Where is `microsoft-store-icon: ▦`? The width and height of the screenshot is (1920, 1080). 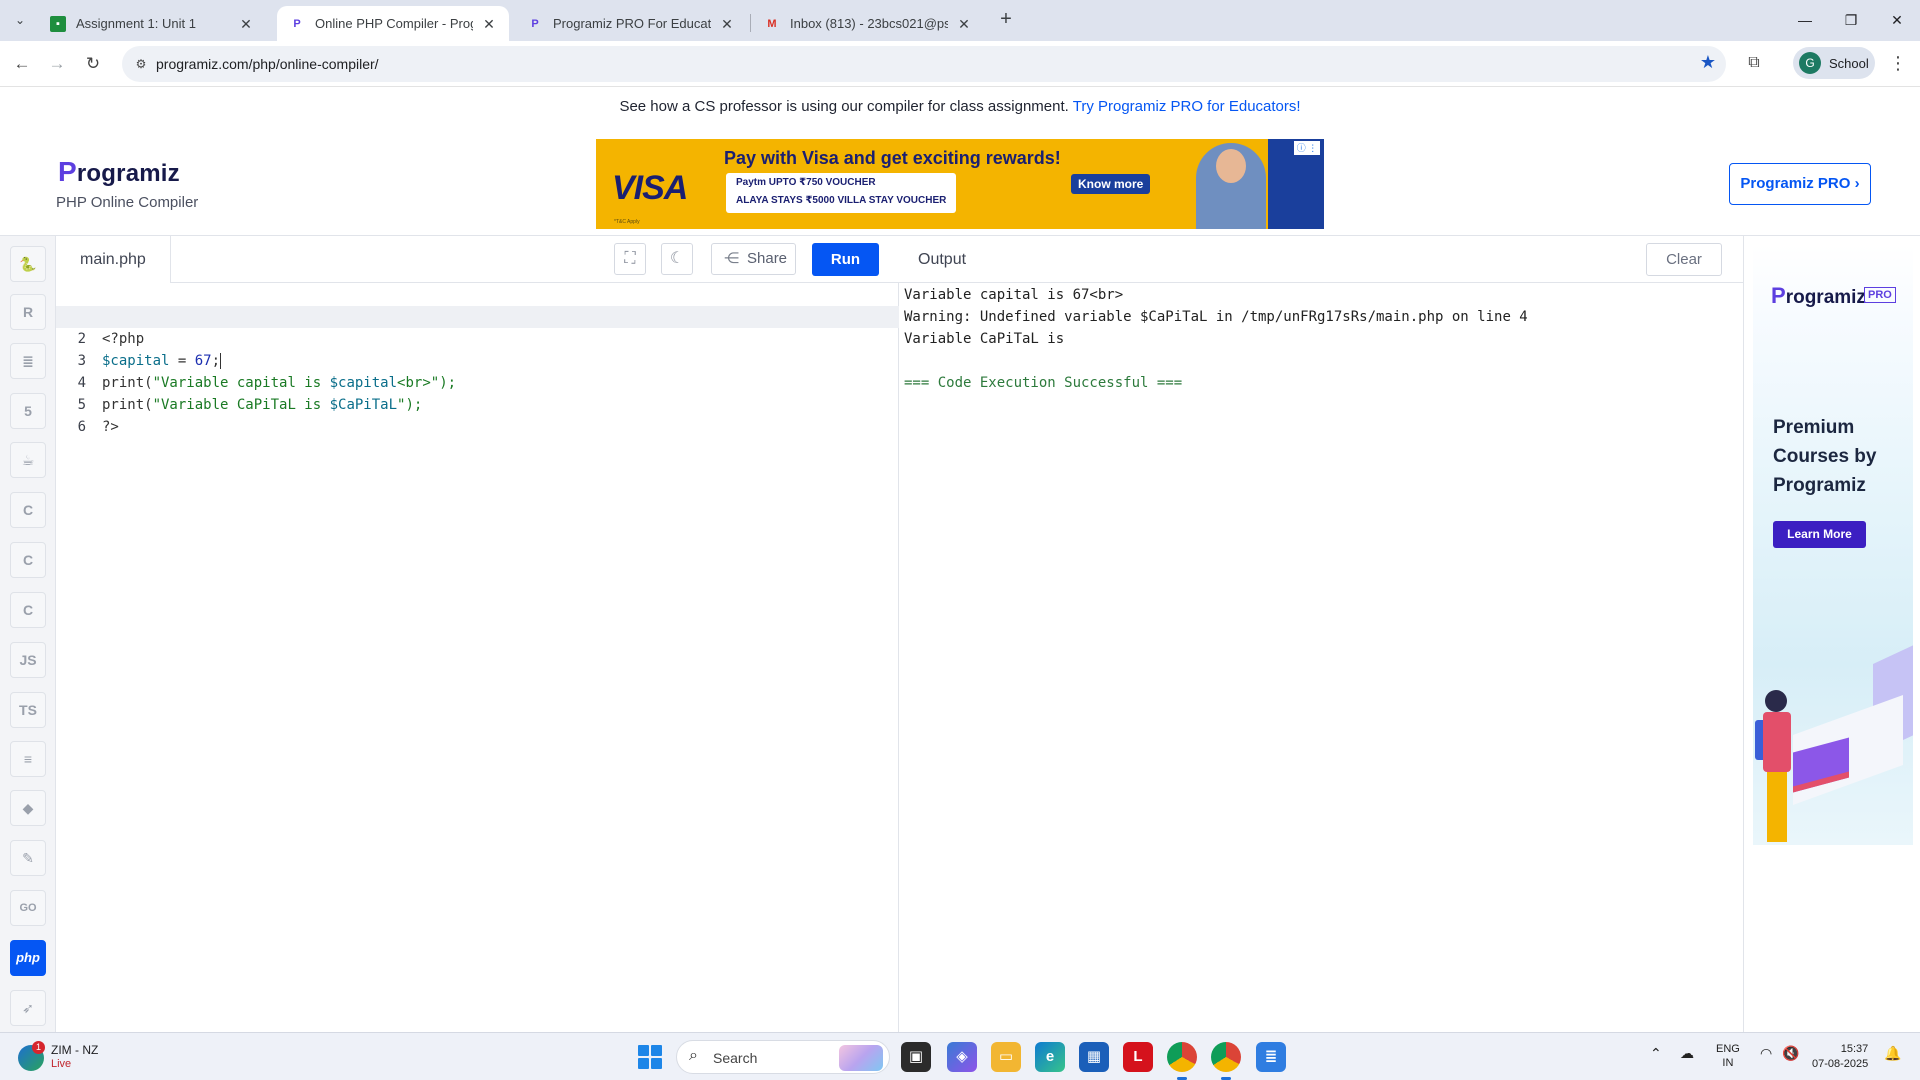 microsoft-store-icon: ▦ is located at coordinates (1094, 1057).